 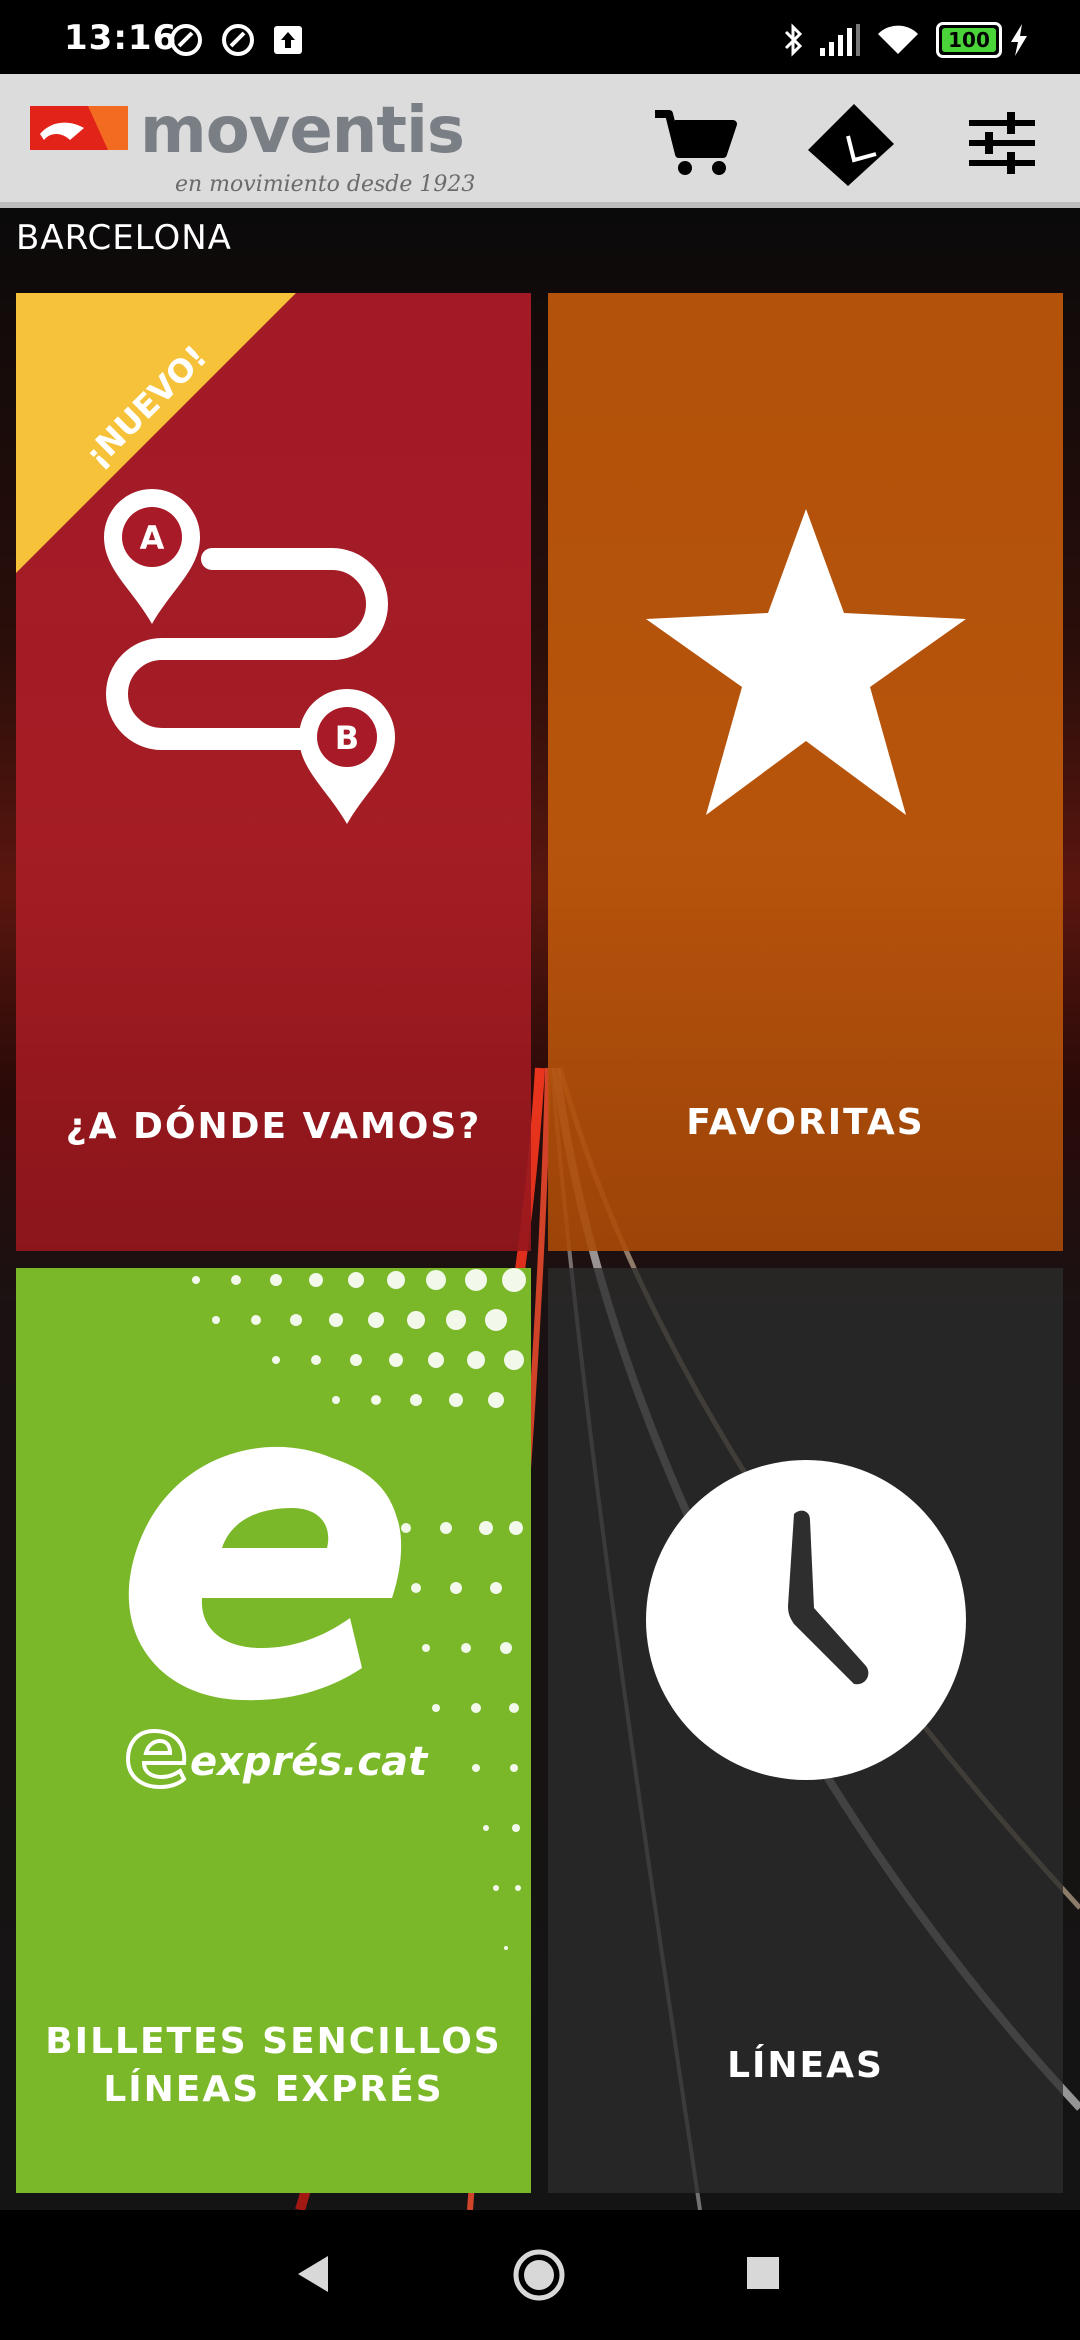 I want to click on svg-text: exprés.cat, so click(x=309, y=1762).